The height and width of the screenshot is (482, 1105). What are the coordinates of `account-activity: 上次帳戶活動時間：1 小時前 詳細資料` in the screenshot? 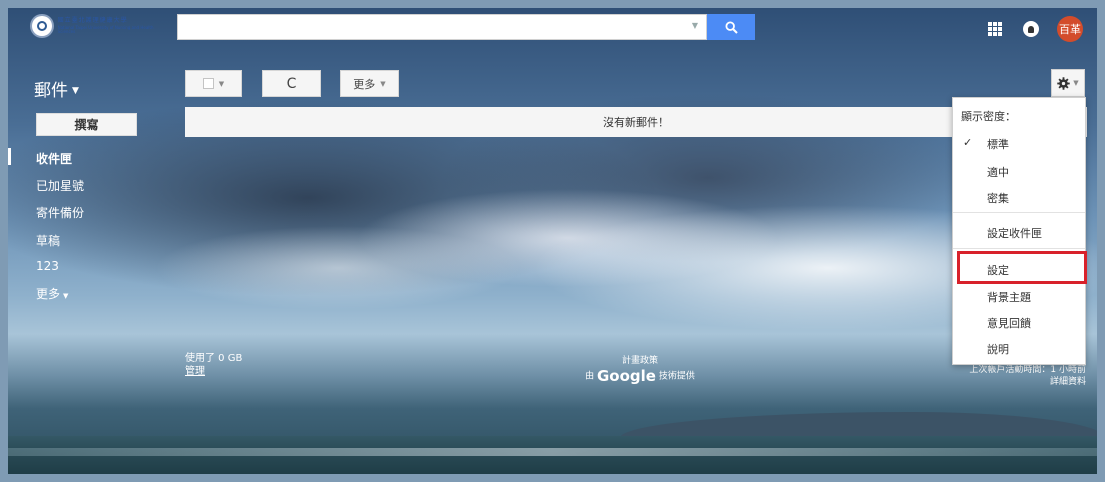 It's located at (1027, 376).